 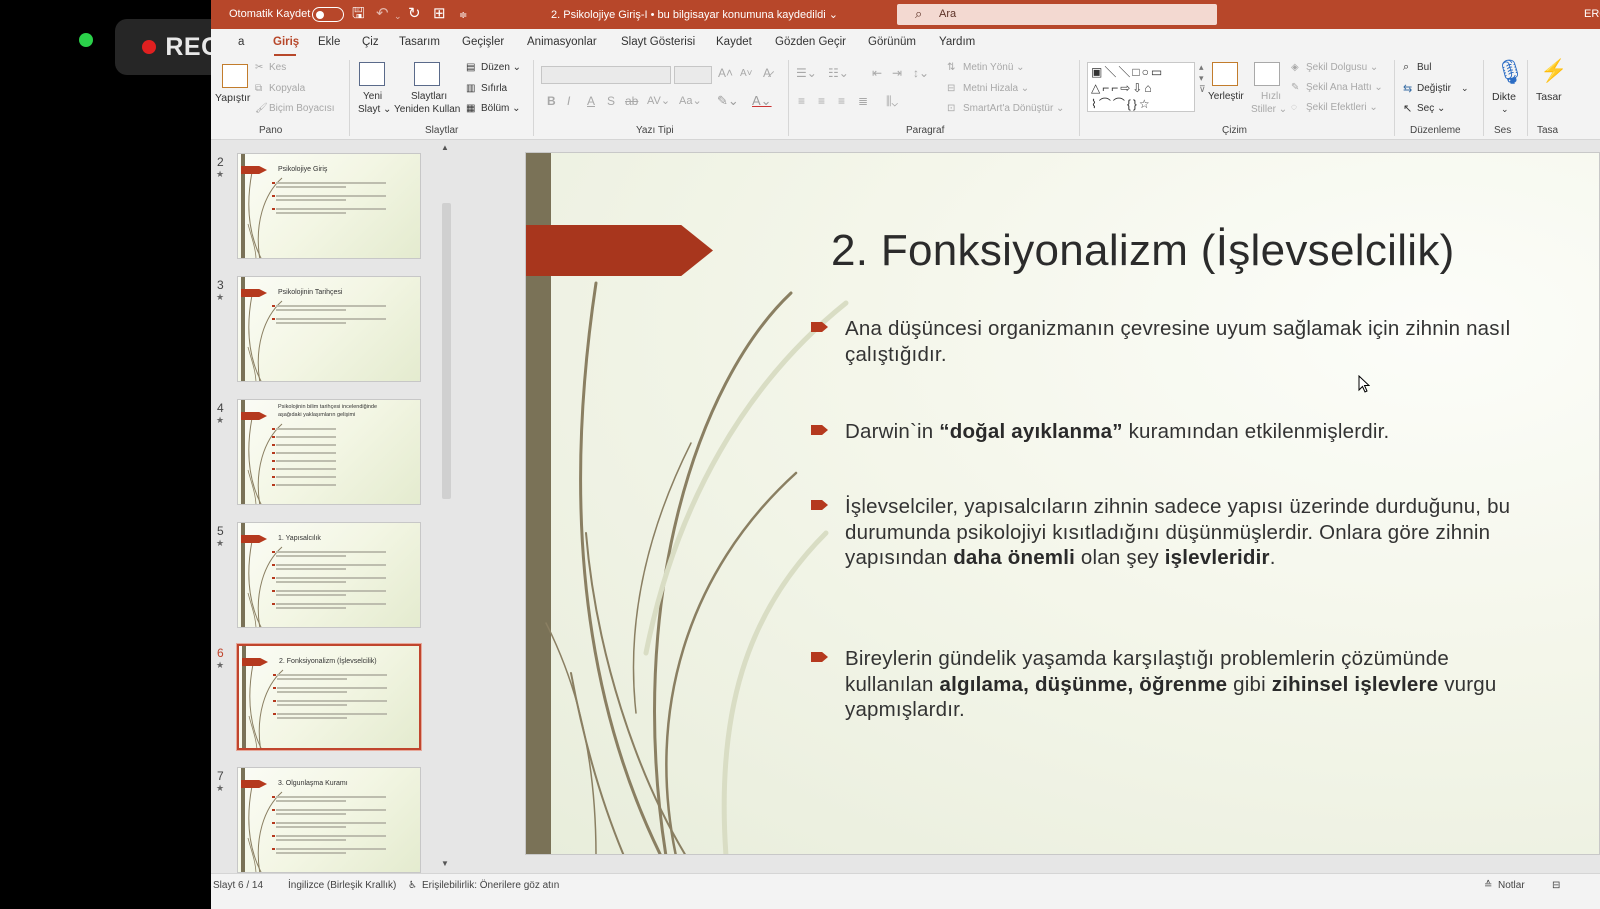 I want to click on shapes-gallery: ▣＼＼□○▭ △⌐⌐⇨⇩⌂ ⌇⌒⌒{}☆, so click(x=1141, y=87).